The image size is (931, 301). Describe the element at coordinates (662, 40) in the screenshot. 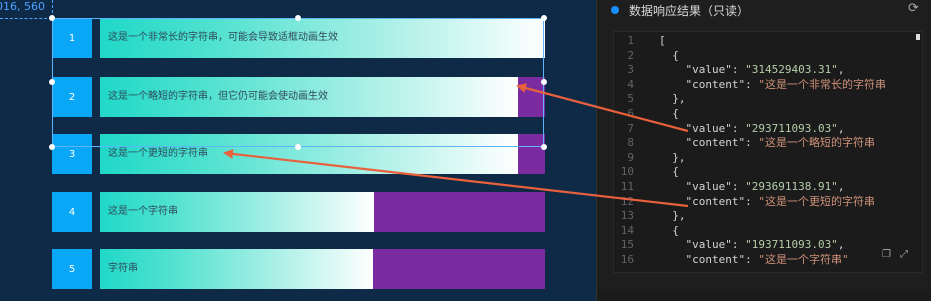

I see `code-text: [` at that location.